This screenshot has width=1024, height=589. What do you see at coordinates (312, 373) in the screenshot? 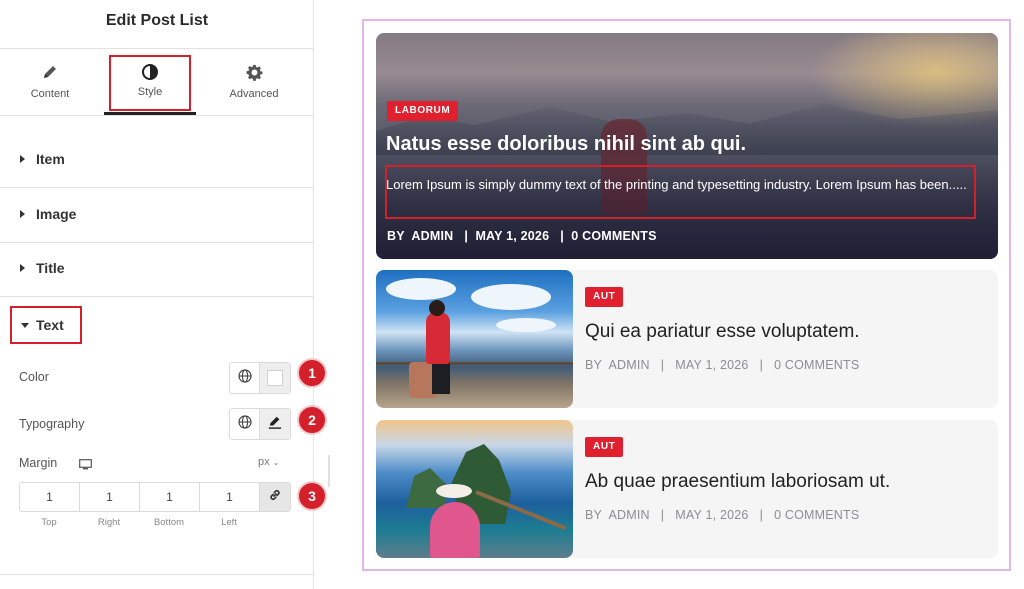
I see `step-badge: 1` at bounding box center [312, 373].